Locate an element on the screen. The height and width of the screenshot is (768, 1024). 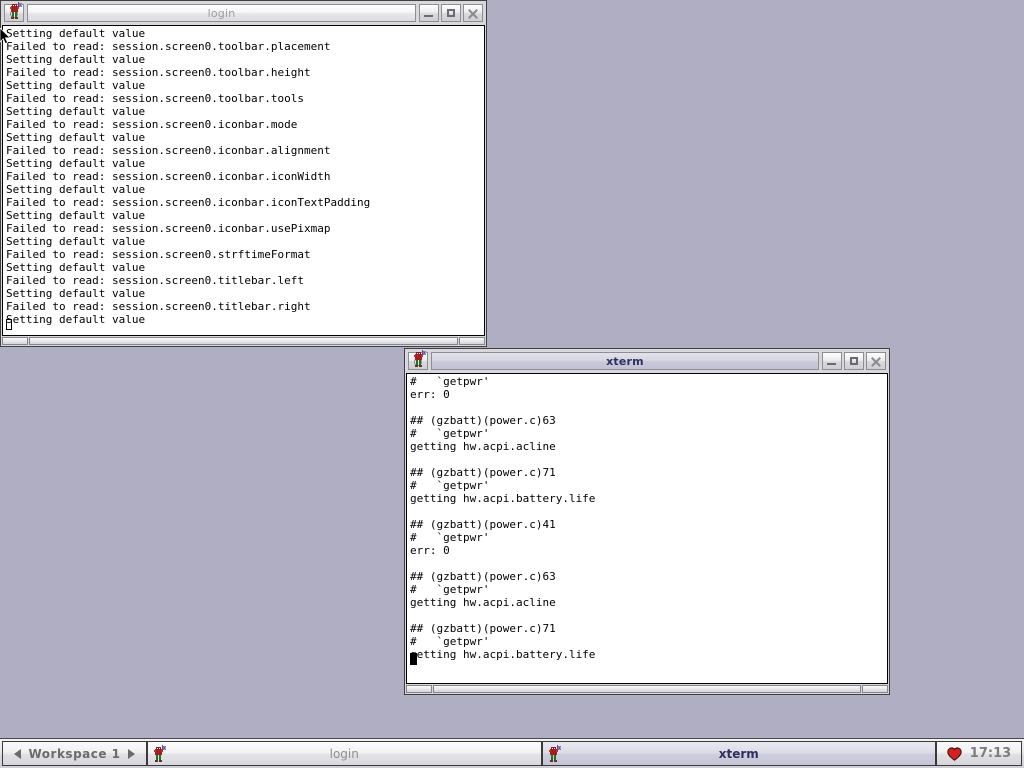
taskbar-item-login: X login is located at coordinates (344, 753).